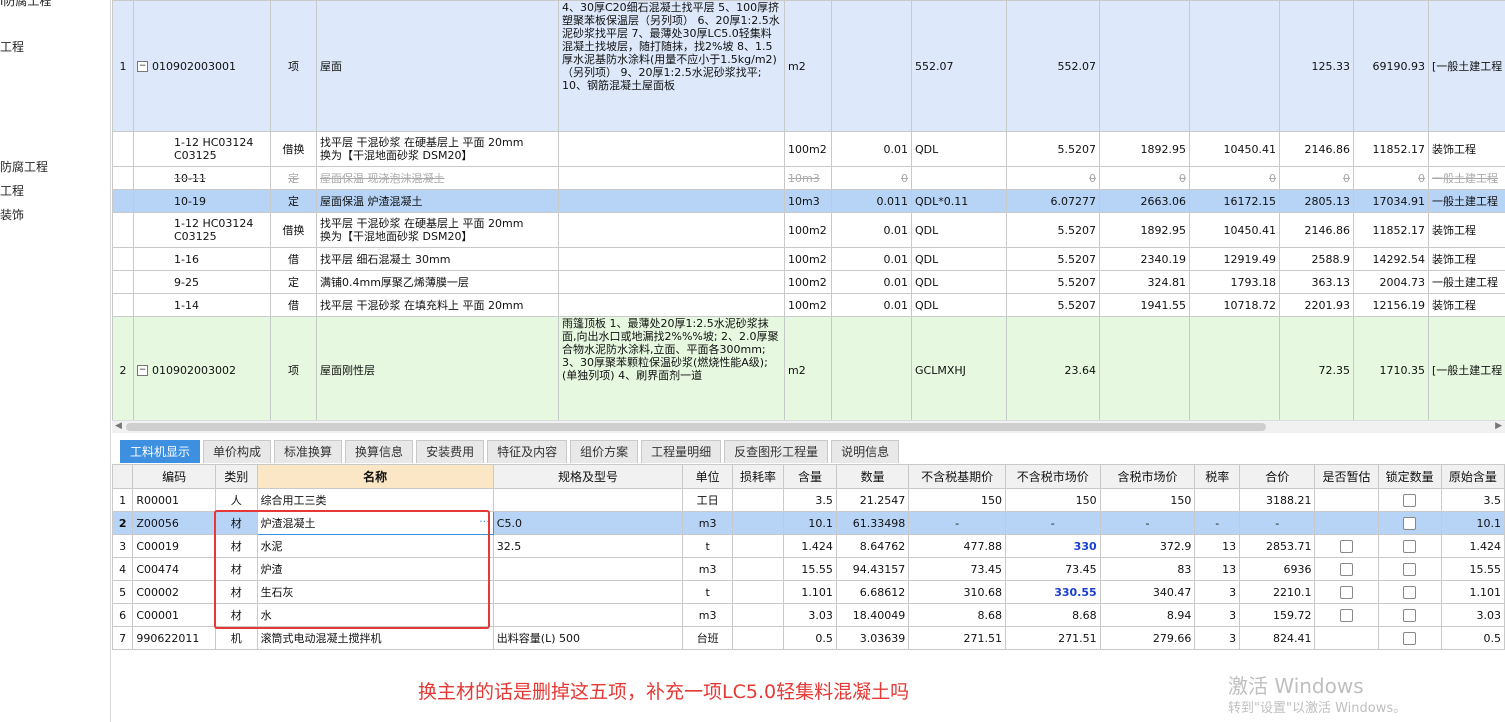  I want to click on resource-quantity: 3.03639, so click(872, 638).